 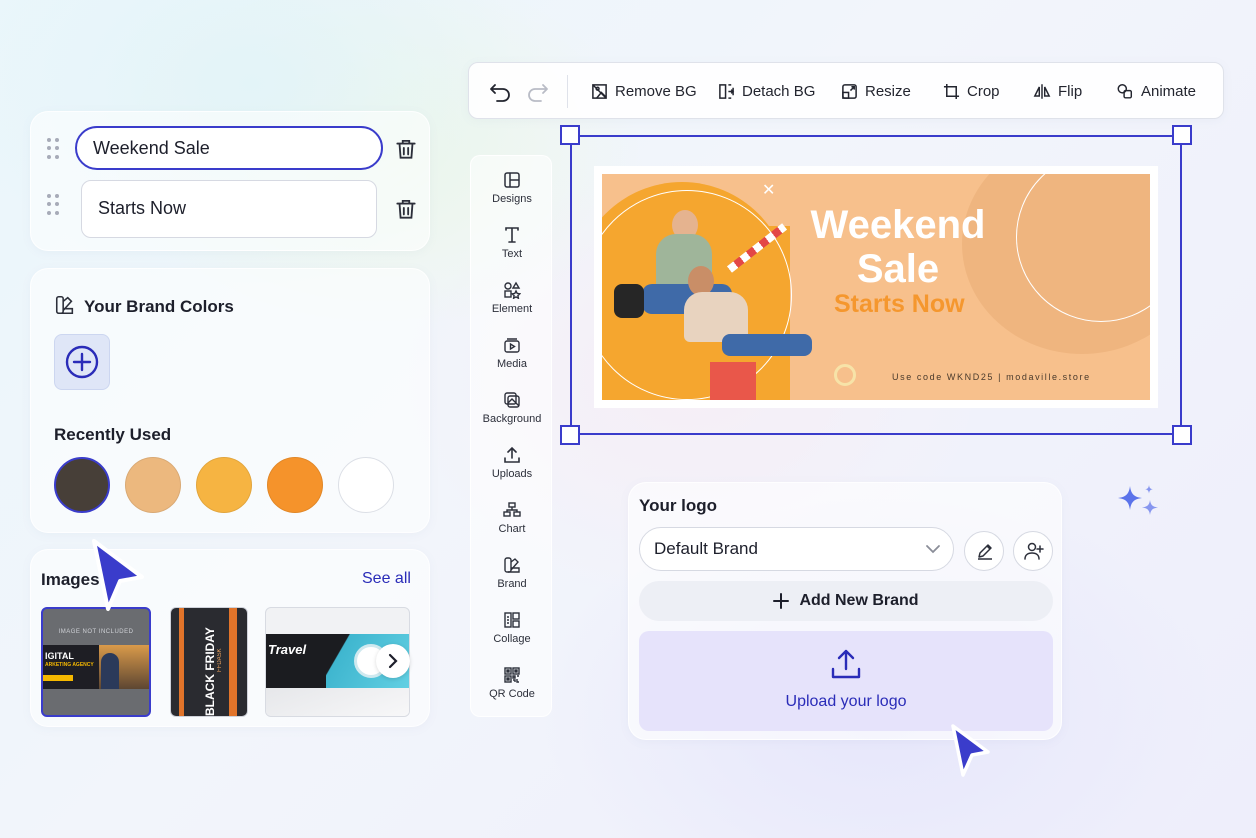 I want to click on flip-icon, so click(x=1042, y=91).